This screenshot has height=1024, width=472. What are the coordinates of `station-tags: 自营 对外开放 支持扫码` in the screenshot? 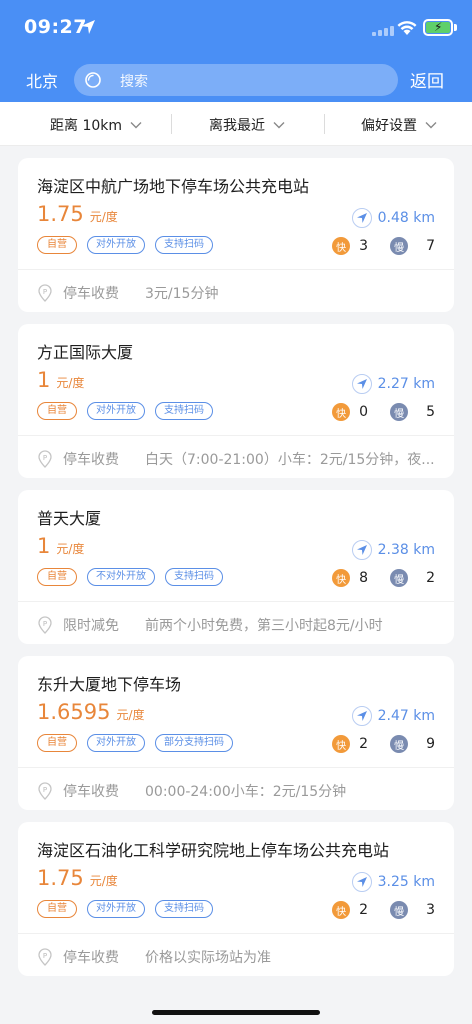 It's located at (125, 411).